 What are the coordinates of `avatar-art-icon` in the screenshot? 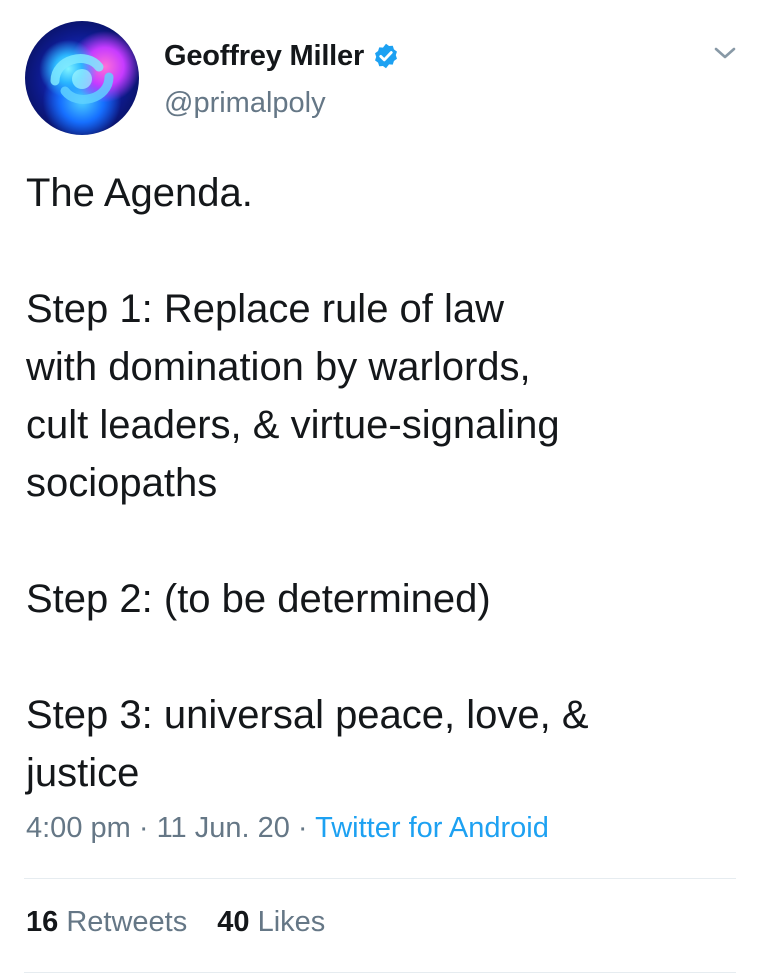 It's located at (82, 79).